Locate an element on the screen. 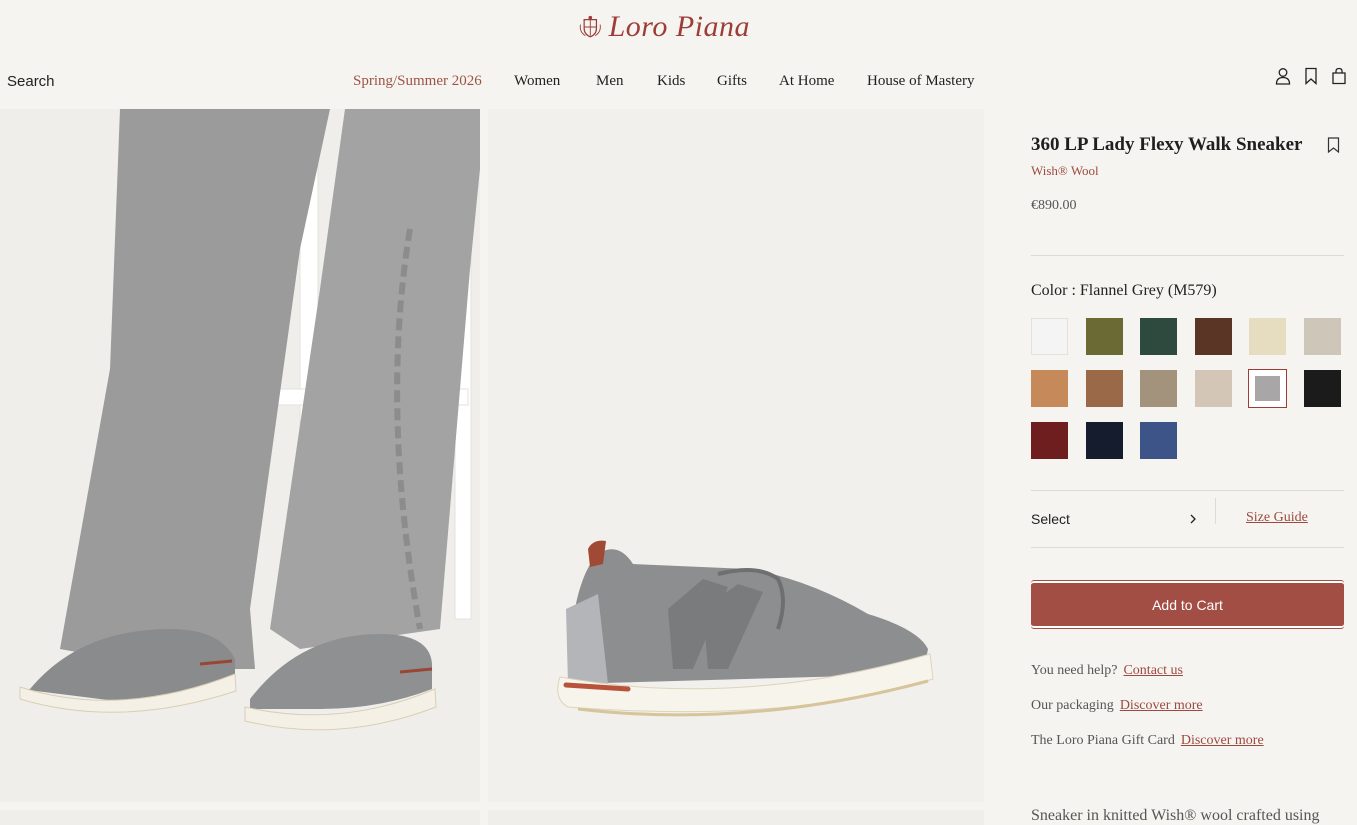  nav-at-home: At Home is located at coordinates (806, 81).